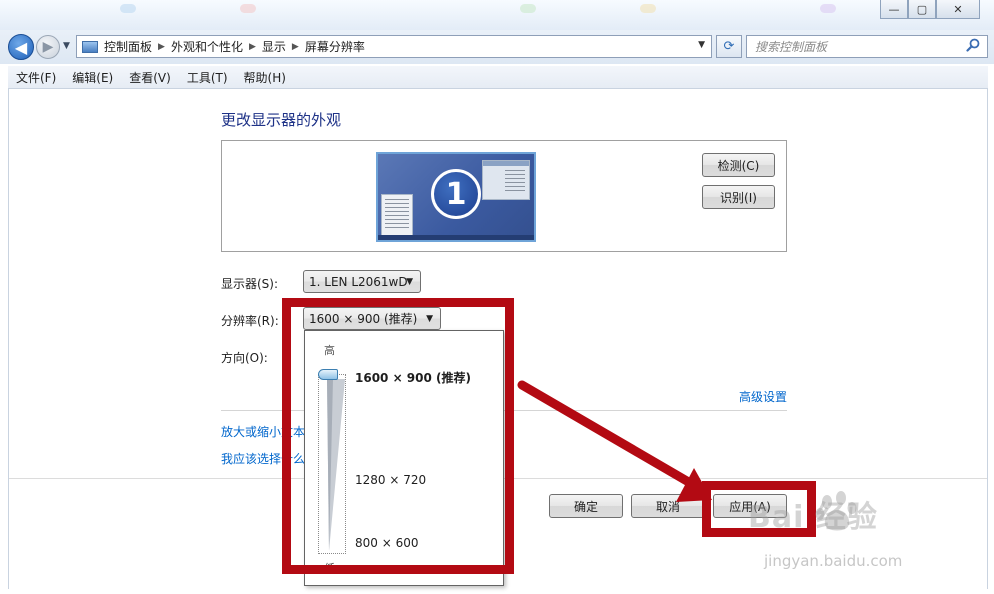 This screenshot has width=994, height=594. Describe the element at coordinates (833, 561) in the screenshot. I see `watermark-url: jingyan.baidu.com` at that location.